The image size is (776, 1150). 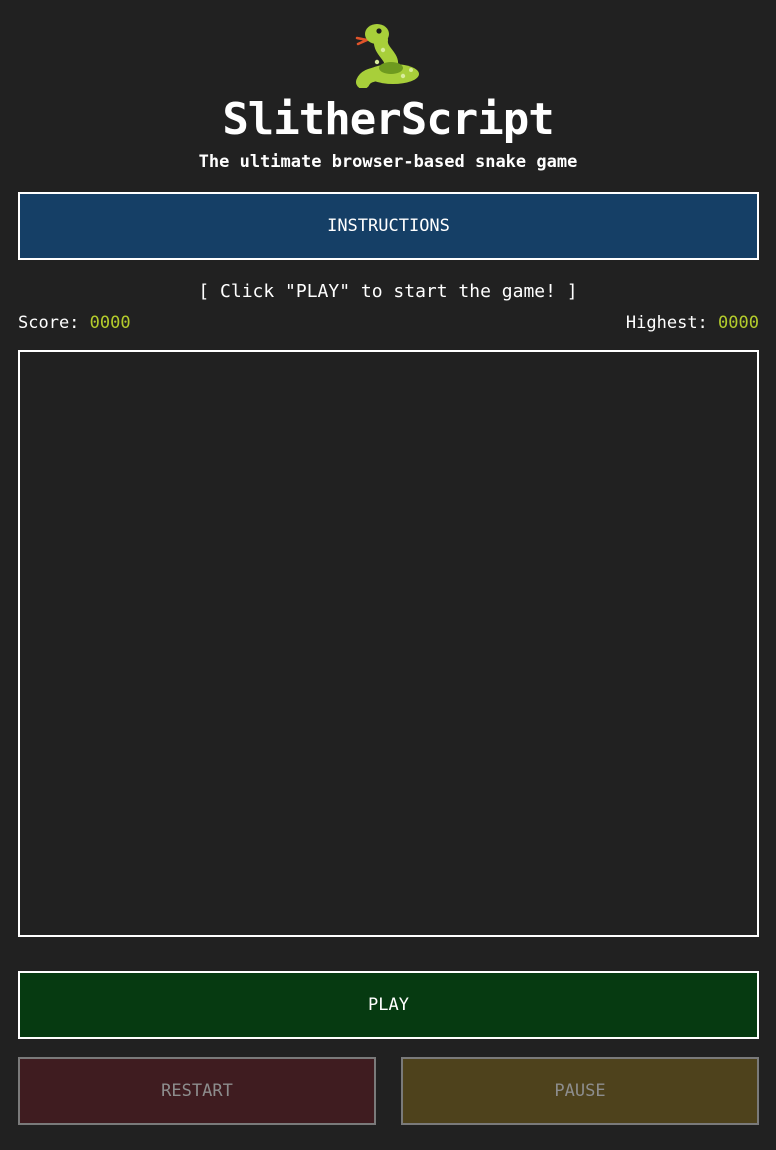 What do you see at coordinates (580, 1091) in the screenshot?
I see `pause-button: PAUSE` at bounding box center [580, 1091].